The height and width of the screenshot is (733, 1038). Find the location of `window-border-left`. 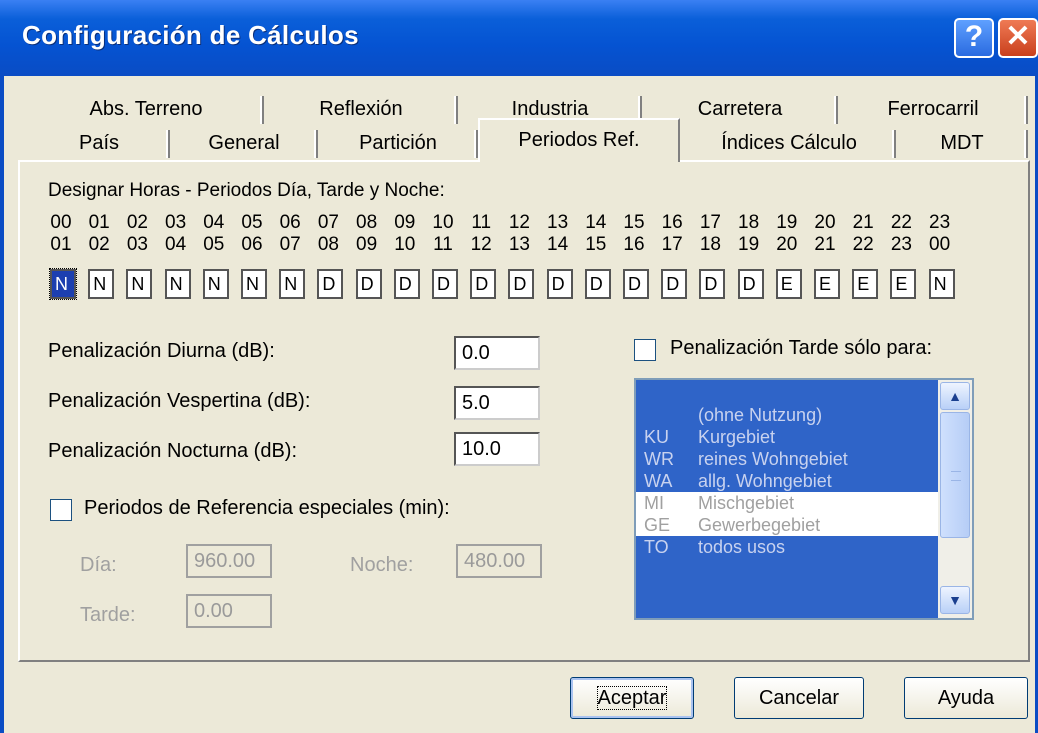

window-border-left is located at coordinates (2, 404).